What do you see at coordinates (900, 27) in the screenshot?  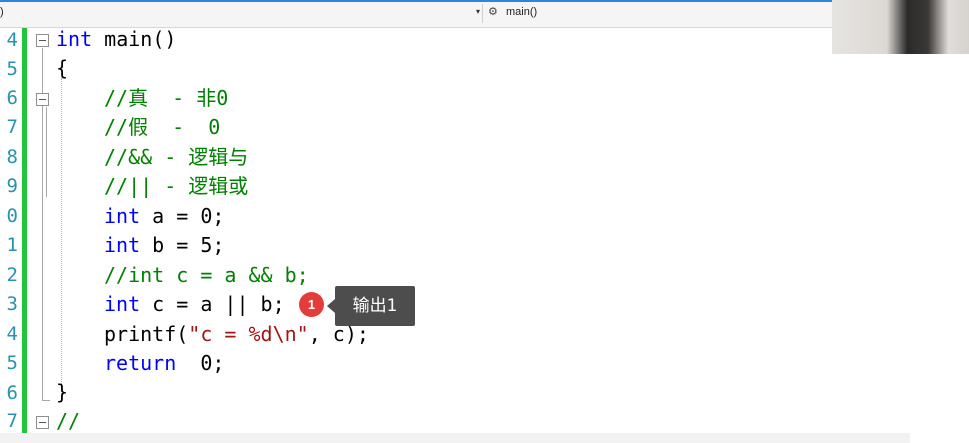 I see `webcam-overlay` at bounding box center [900, 27].